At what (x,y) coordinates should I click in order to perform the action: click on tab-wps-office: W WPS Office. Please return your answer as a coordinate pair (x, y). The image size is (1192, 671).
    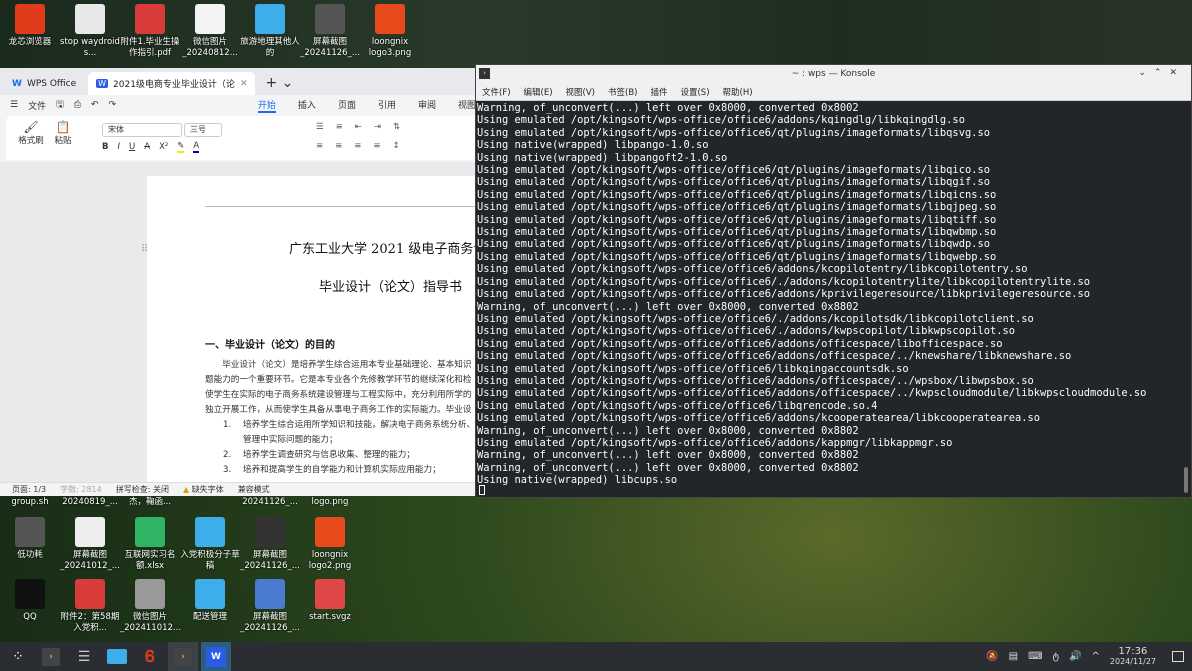
    Looking at the image, I should click on (44, 83).